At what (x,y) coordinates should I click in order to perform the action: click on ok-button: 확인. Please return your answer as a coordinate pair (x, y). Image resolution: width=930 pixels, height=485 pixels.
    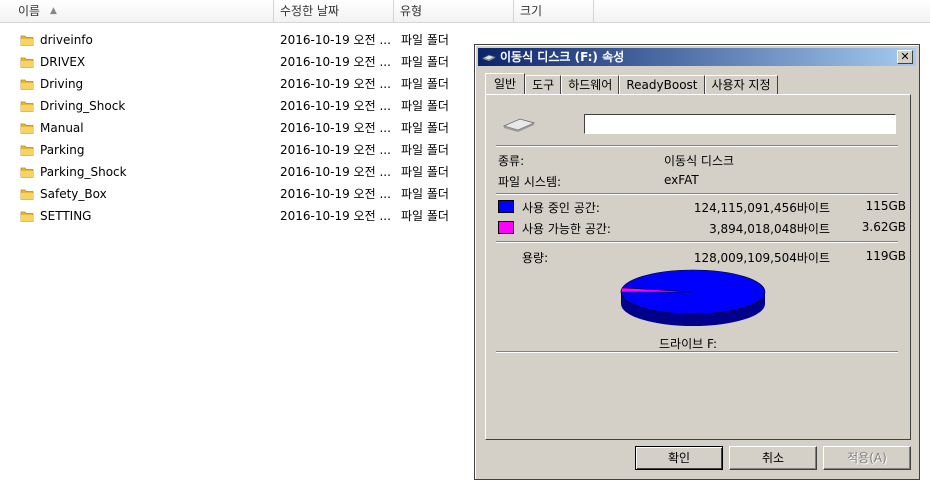
    Looking at the image, I should click on (679, 458).